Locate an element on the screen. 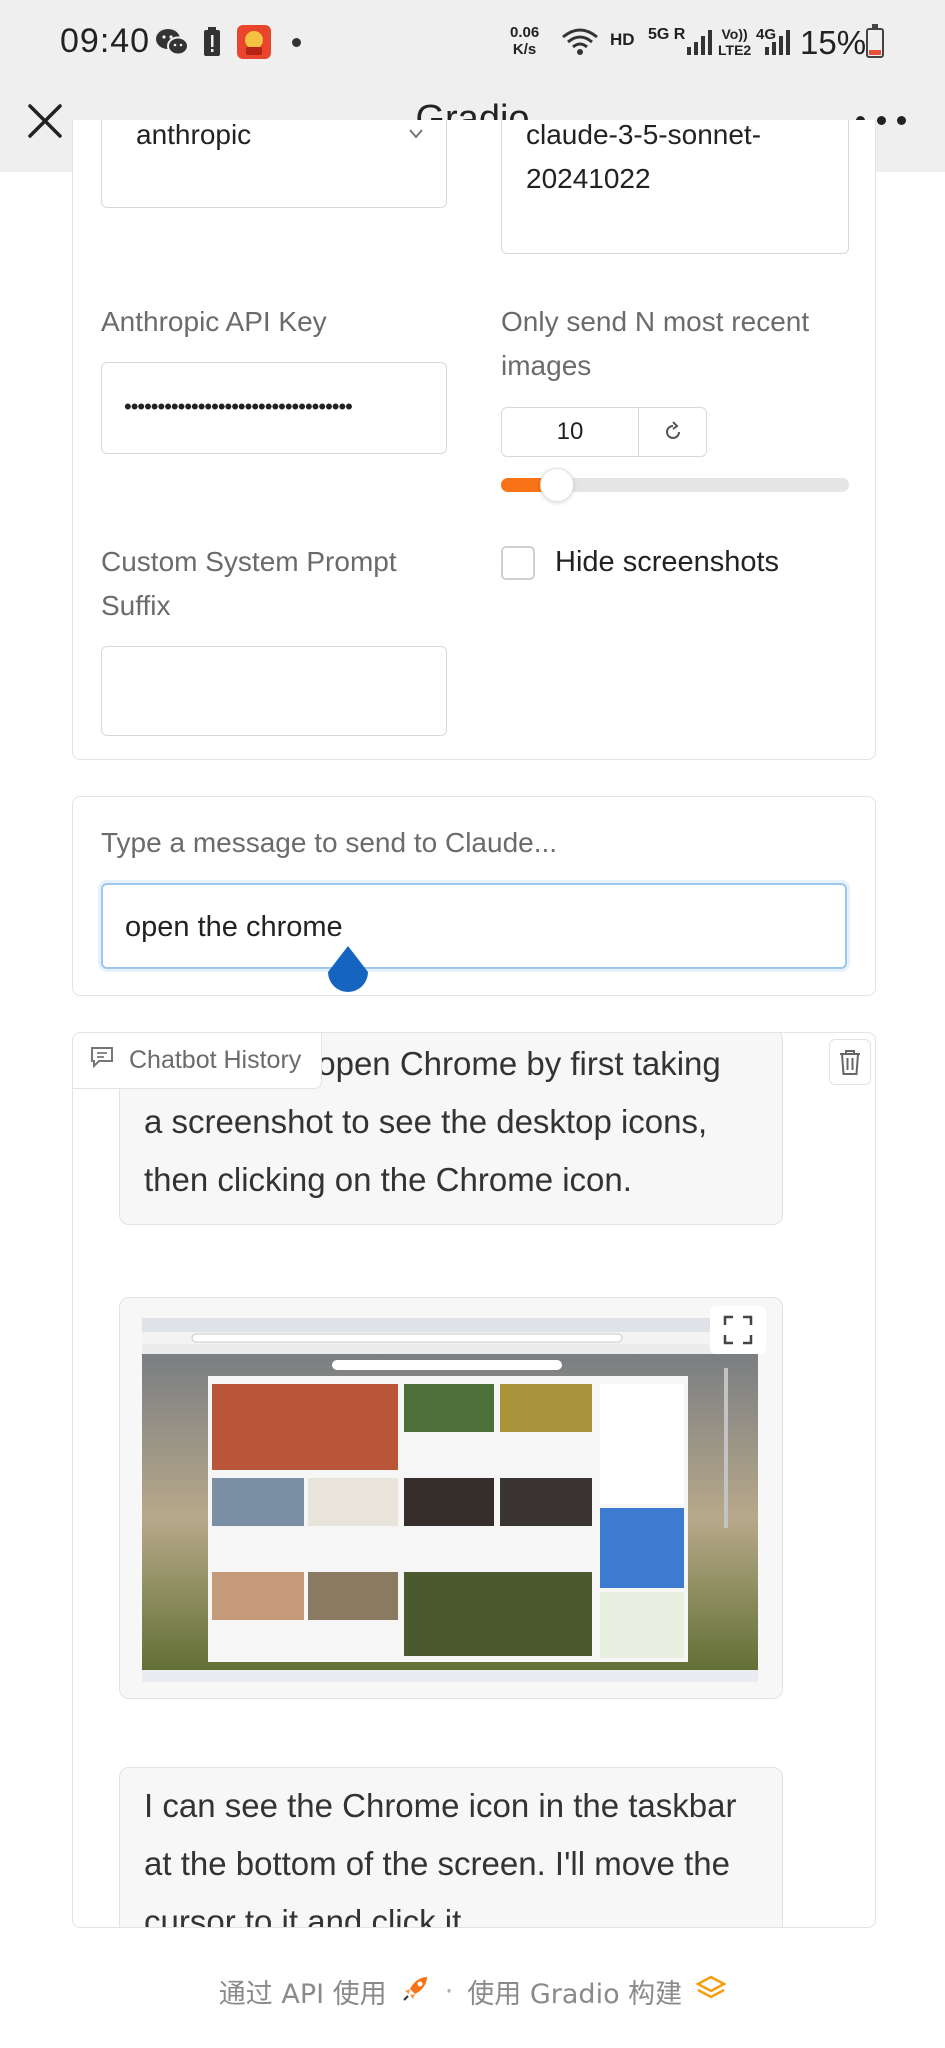 This screenshot has width=945, height=2048. recent-images-slider is located at coordinates (675, 485).